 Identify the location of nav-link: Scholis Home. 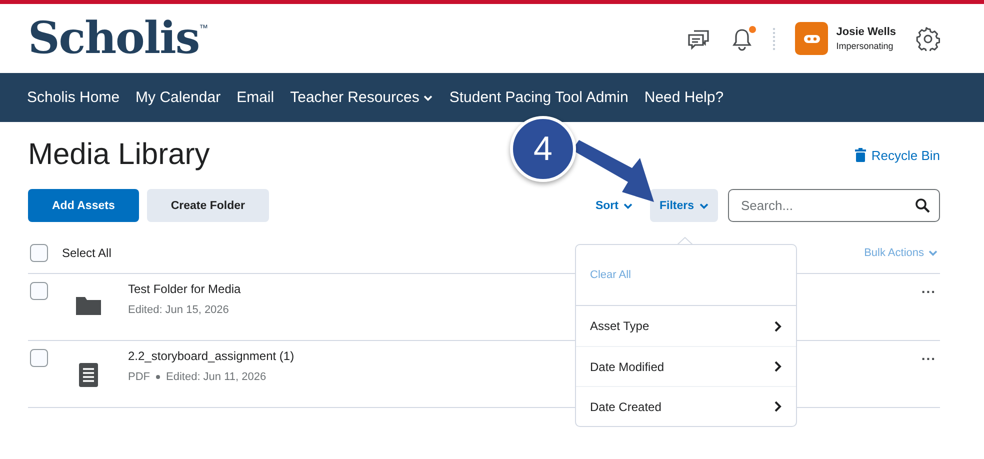
(73, 97).